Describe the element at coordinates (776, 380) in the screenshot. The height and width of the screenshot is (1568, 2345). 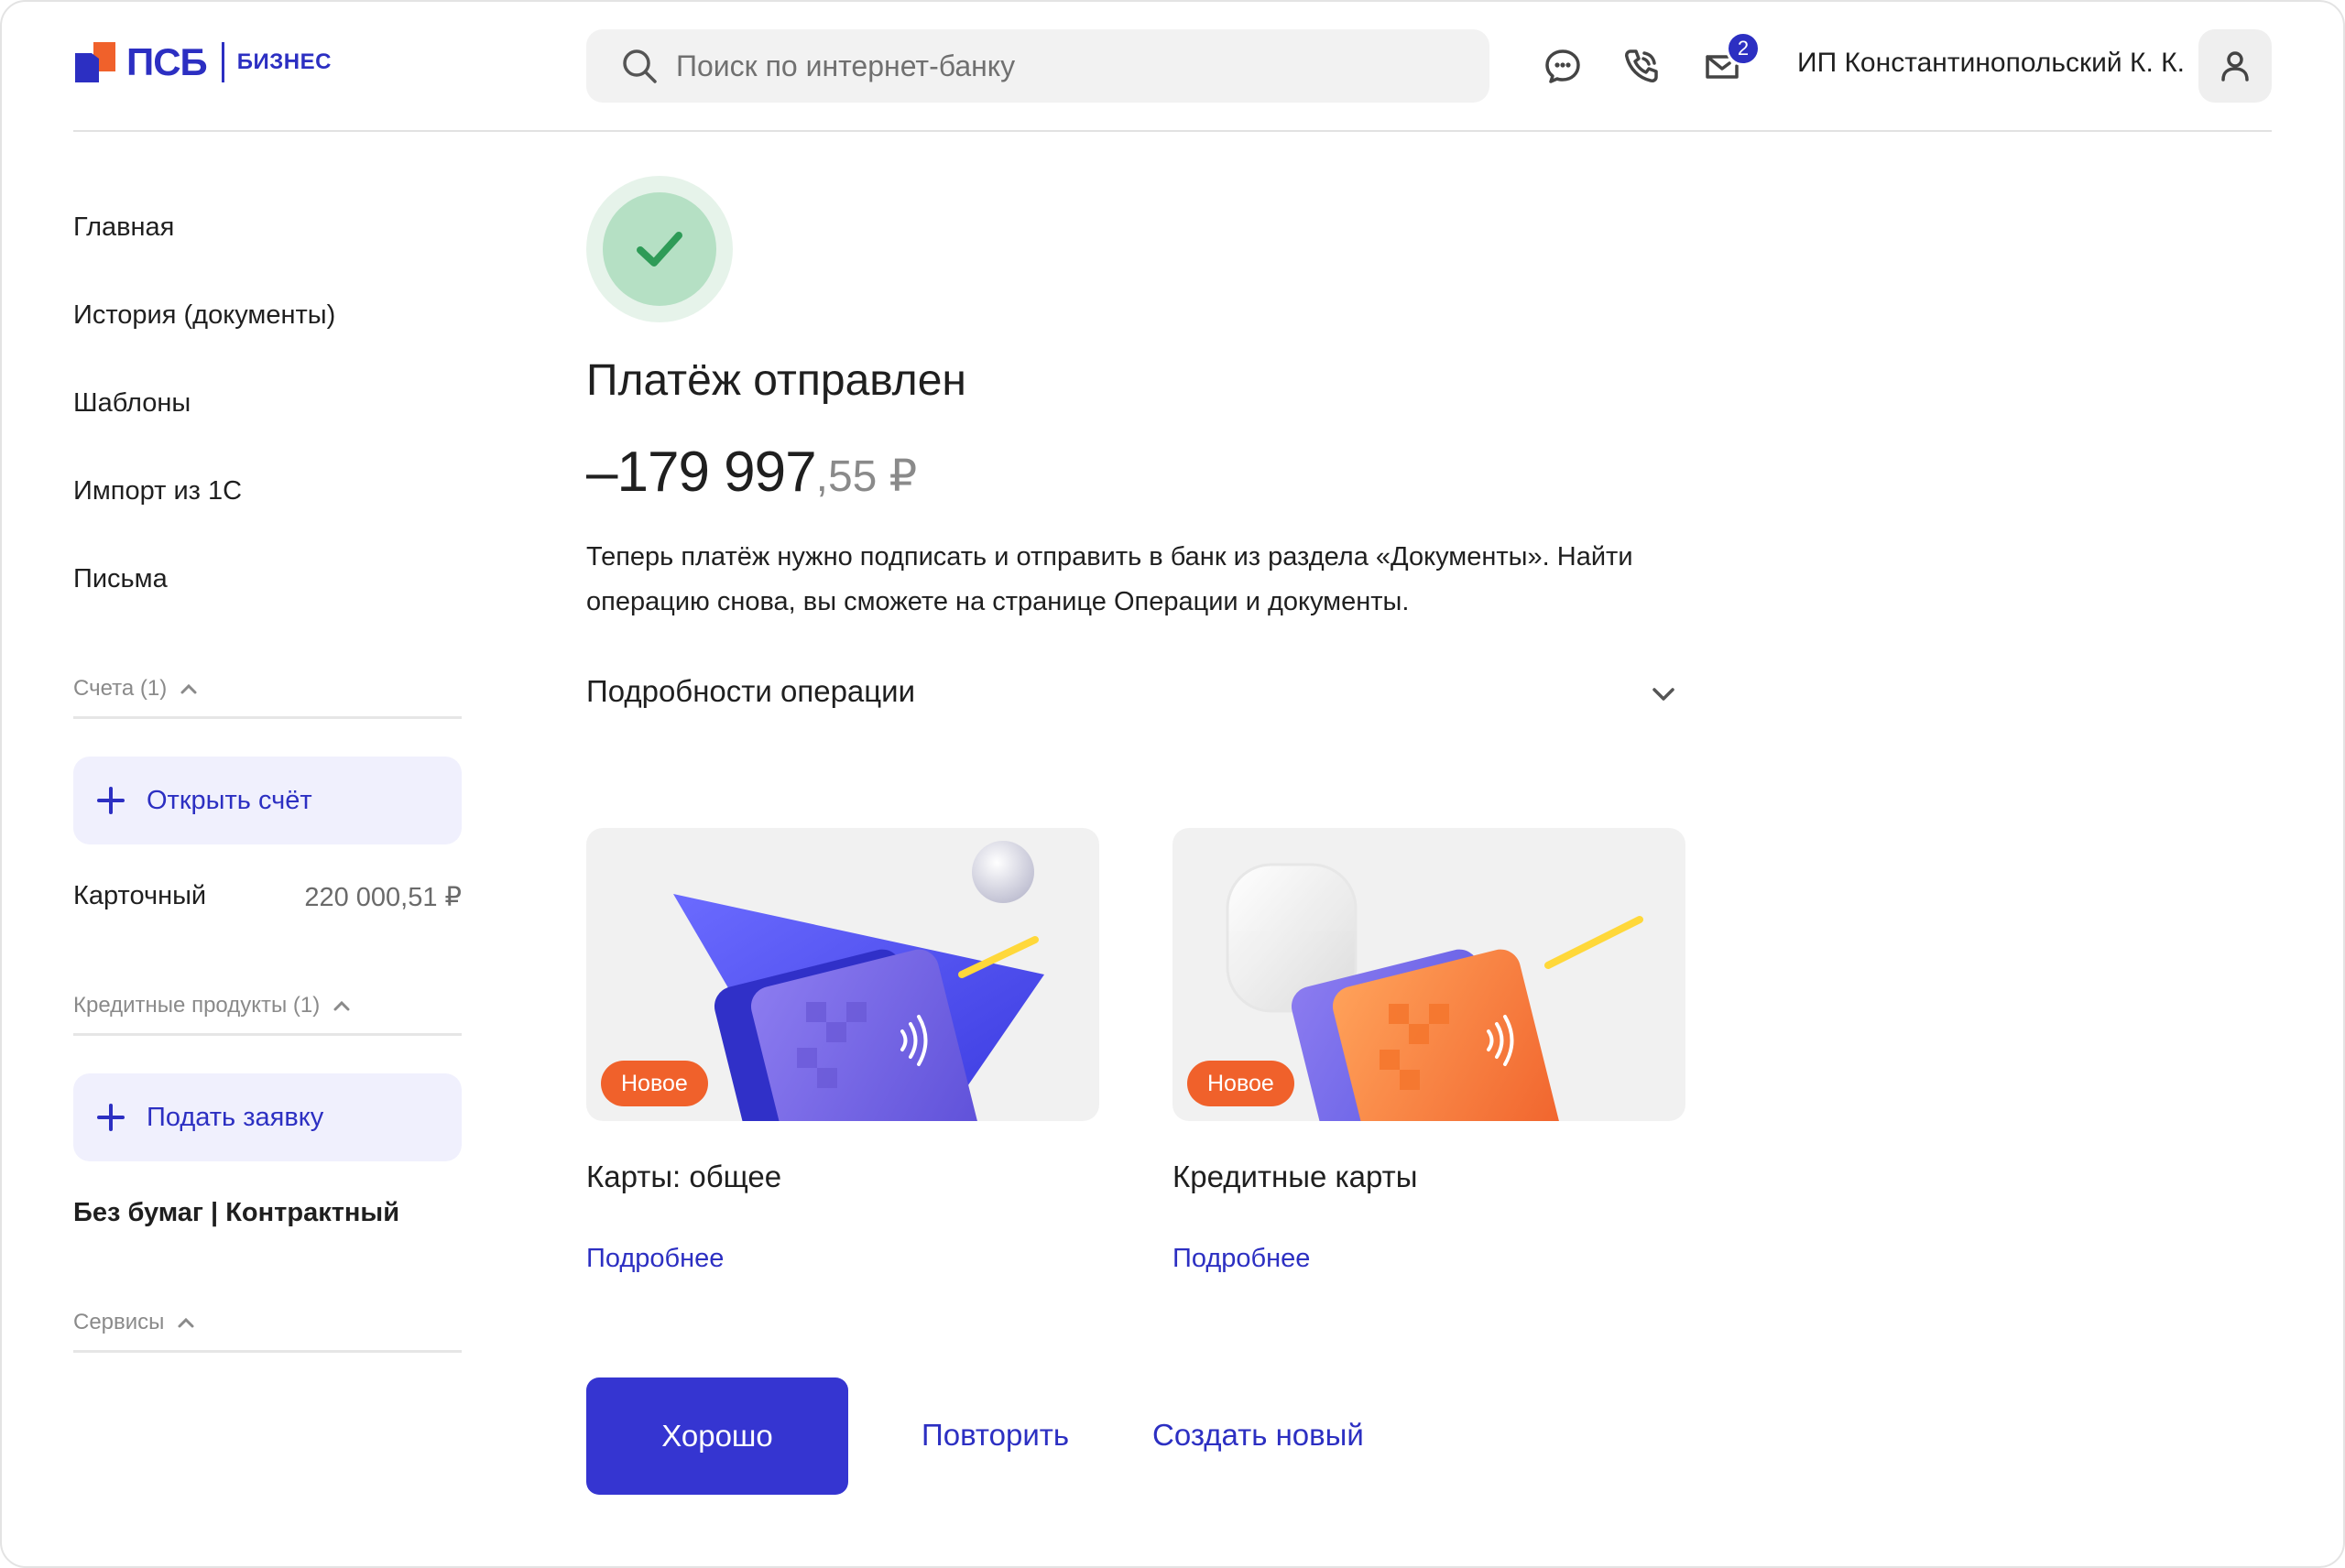
I see `page-title: Платёж отправлен` at that location.